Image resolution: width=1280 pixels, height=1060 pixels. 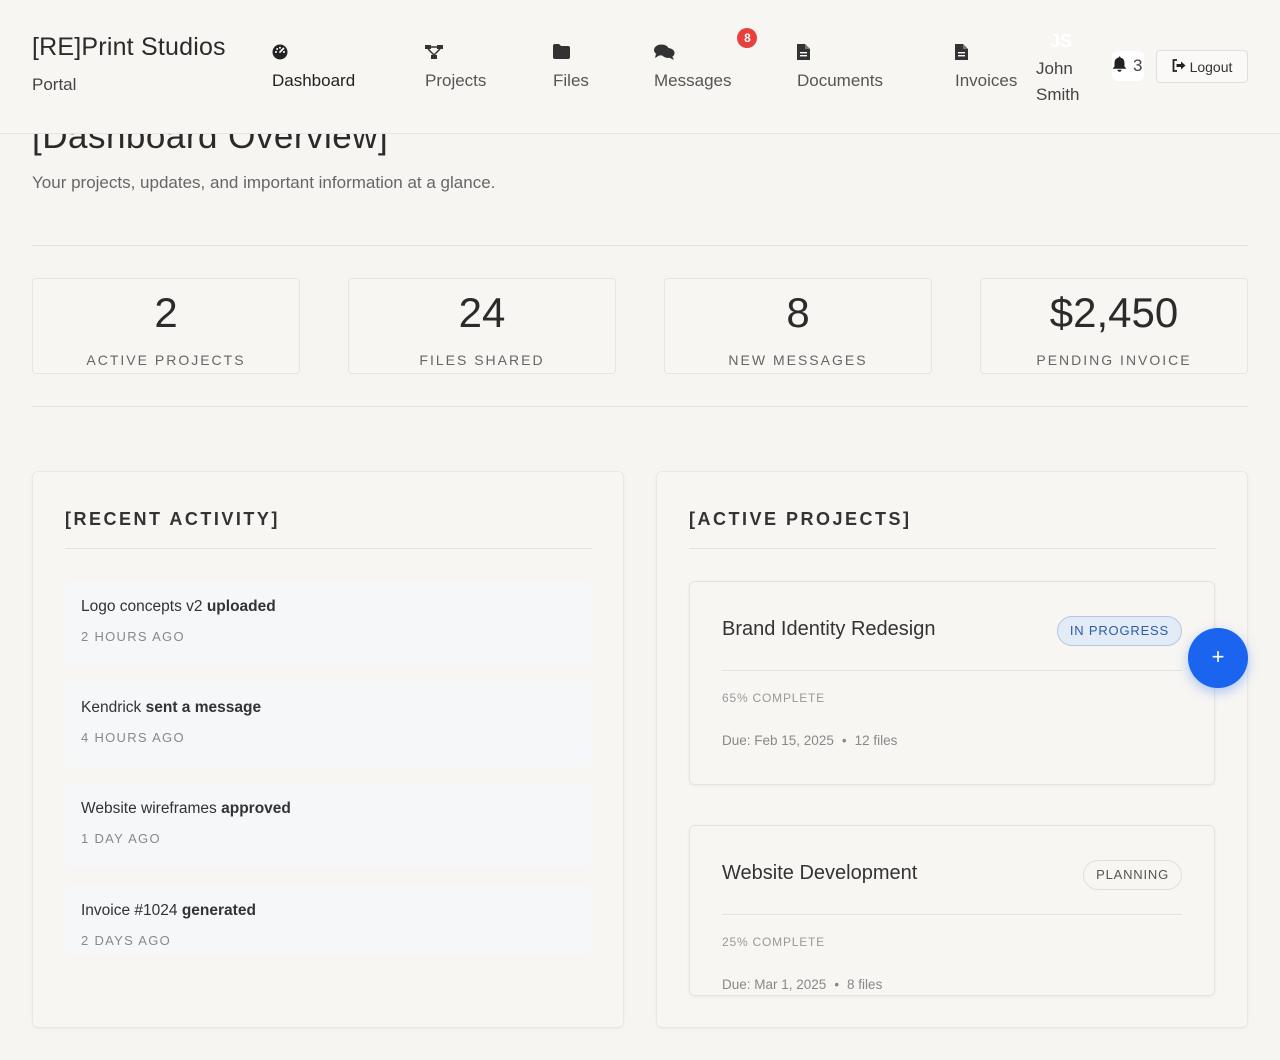 I want to click on activity-text: Website wireframes approved, so click(x=186, y=809).